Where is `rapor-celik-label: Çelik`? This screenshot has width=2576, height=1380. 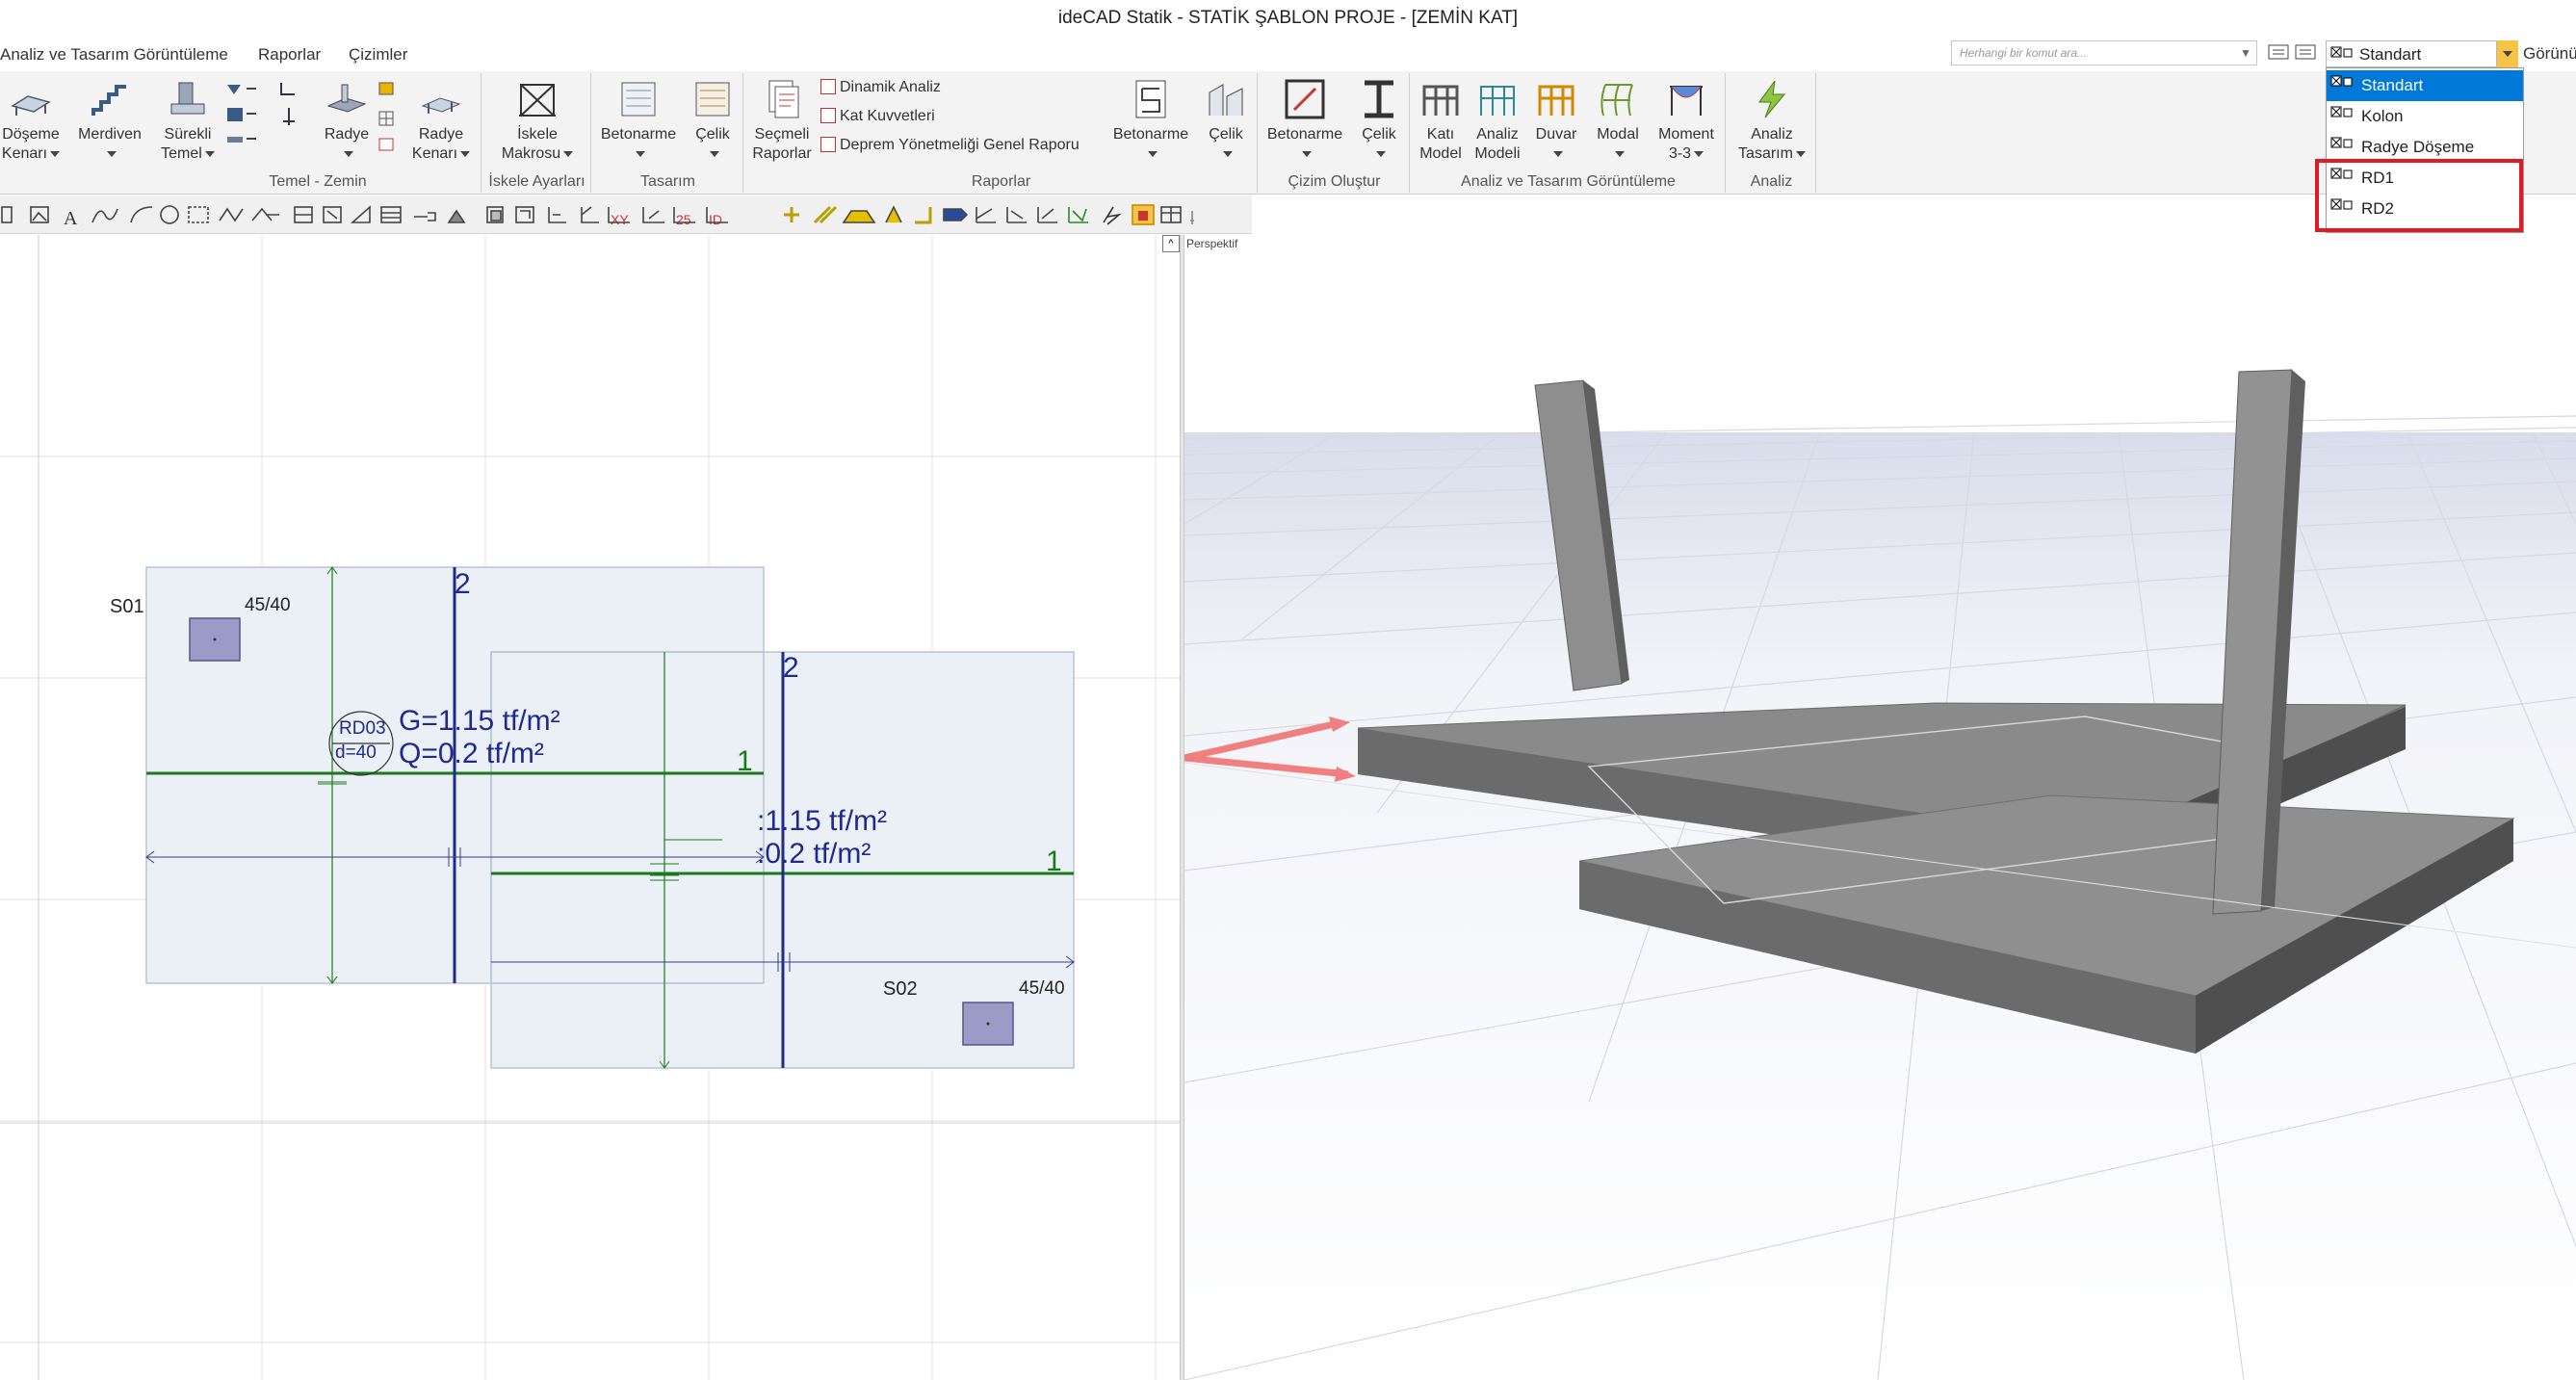 rapor-celik-label: Çelik is located at coordinates (1226, 134).